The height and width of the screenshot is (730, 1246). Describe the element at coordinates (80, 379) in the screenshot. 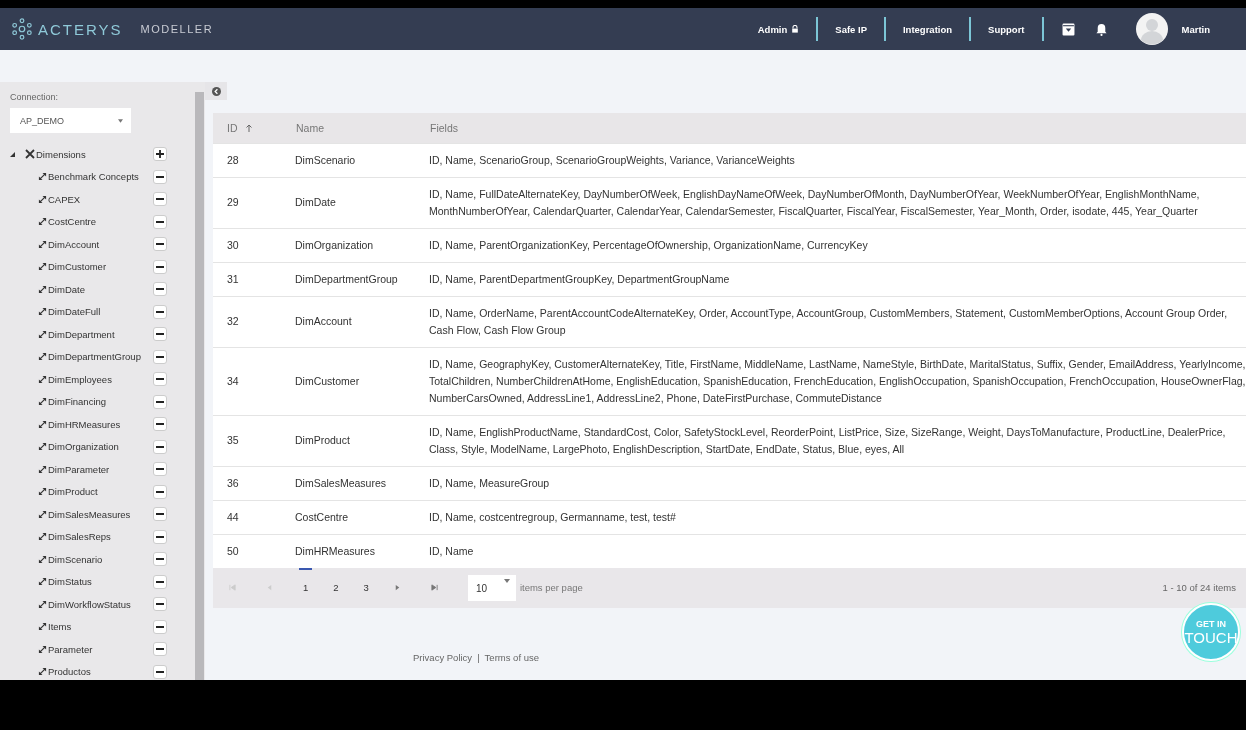

I see `tree-item: DimEmployees` at that location.